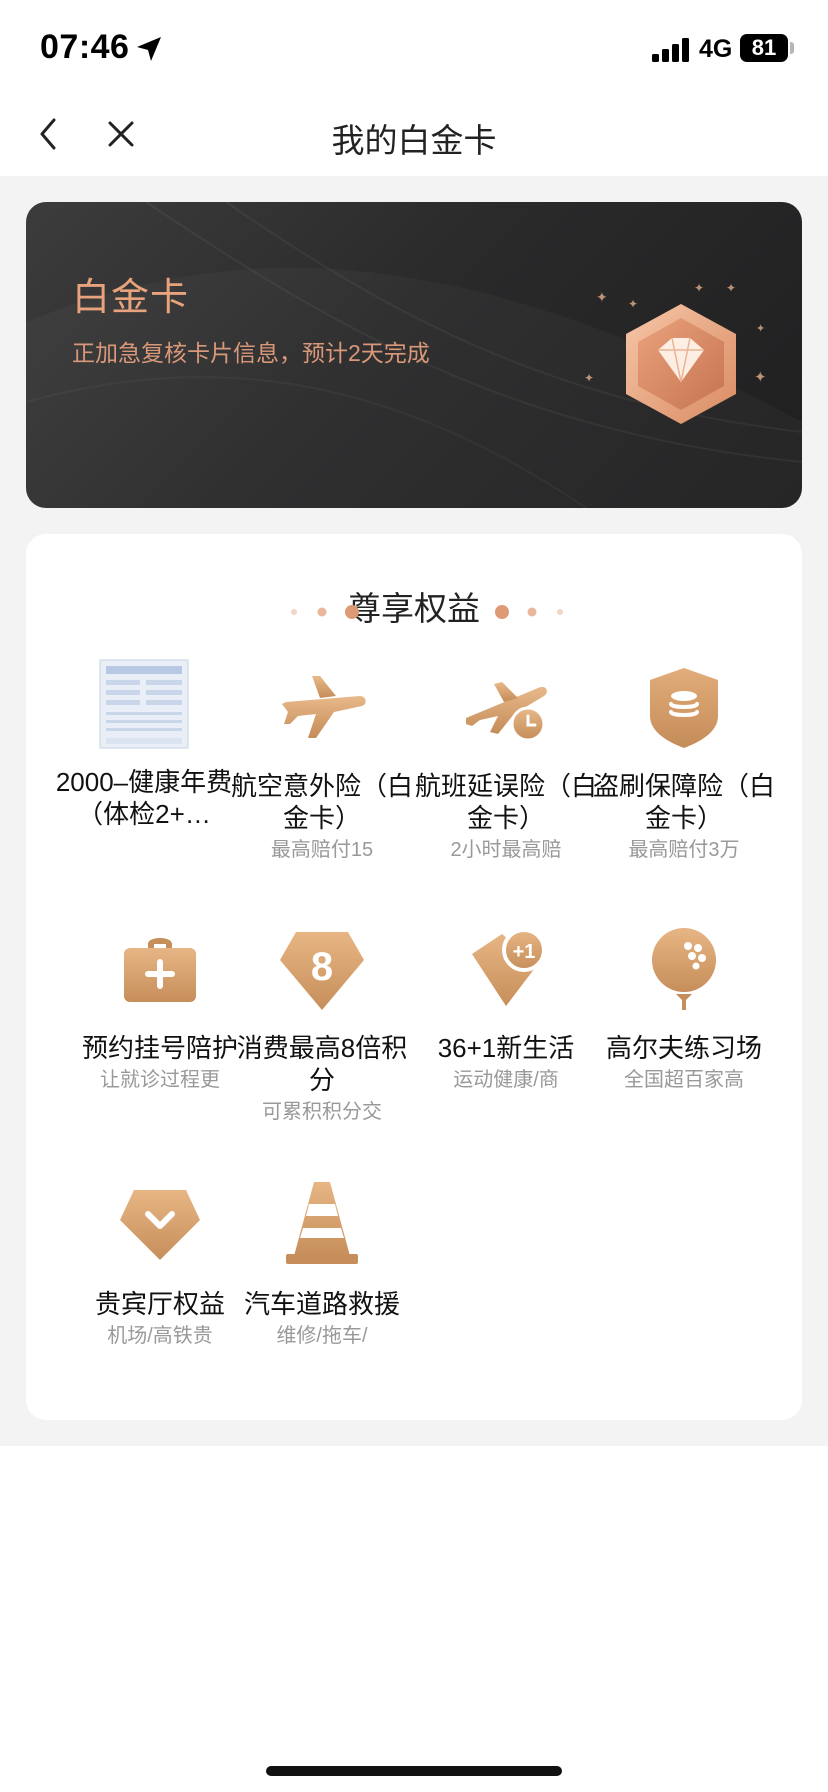 The width and height of the screenshot is (828, 1792). Describe the element at coordinates (321, 1304) in the screenshot. I see `benefit-label: 汽车道路救援` at that location.